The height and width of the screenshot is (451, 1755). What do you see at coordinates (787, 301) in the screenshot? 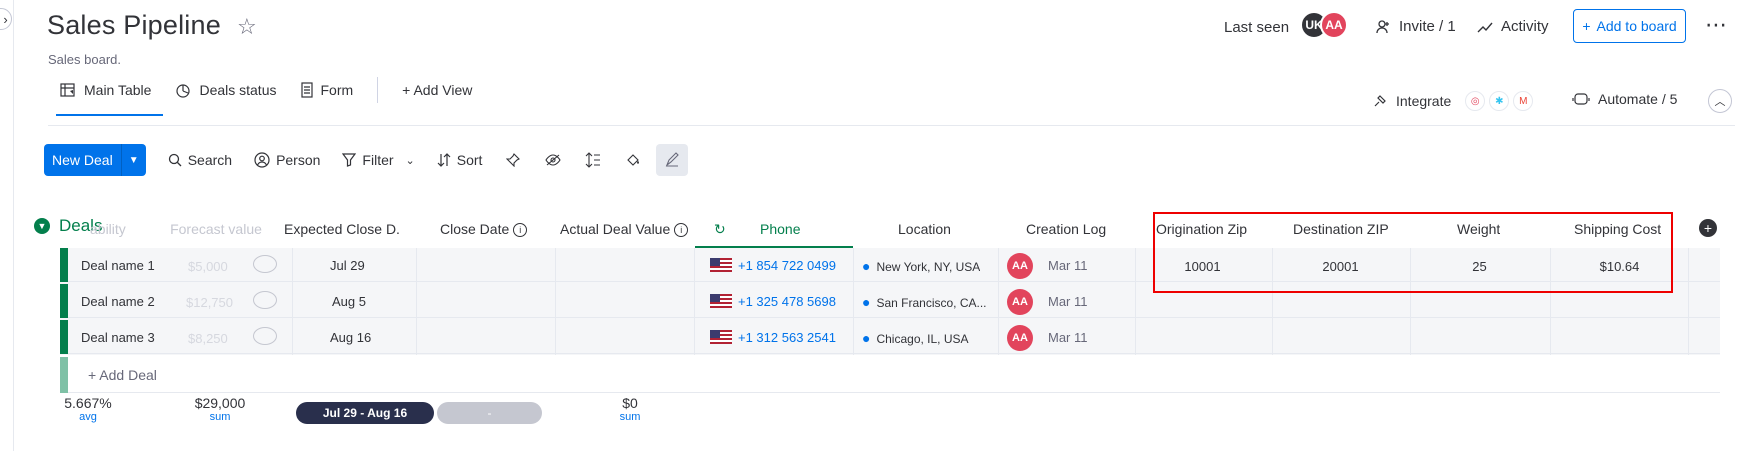
I see `phone-number: +1 325 478 5698` at bounding box center [787, 301].